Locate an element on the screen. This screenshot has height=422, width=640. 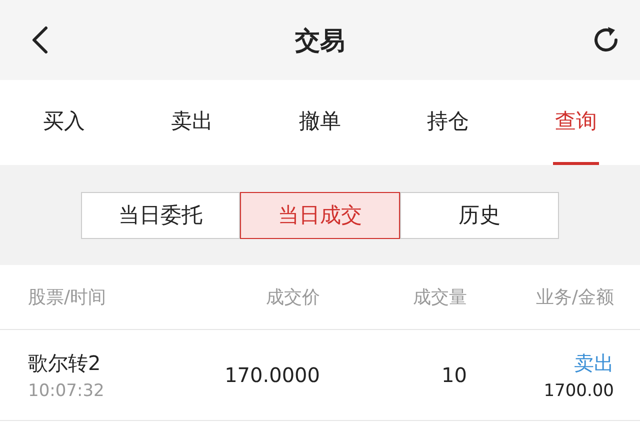
trade-volume: 10 is located at coordinates (453, 375).